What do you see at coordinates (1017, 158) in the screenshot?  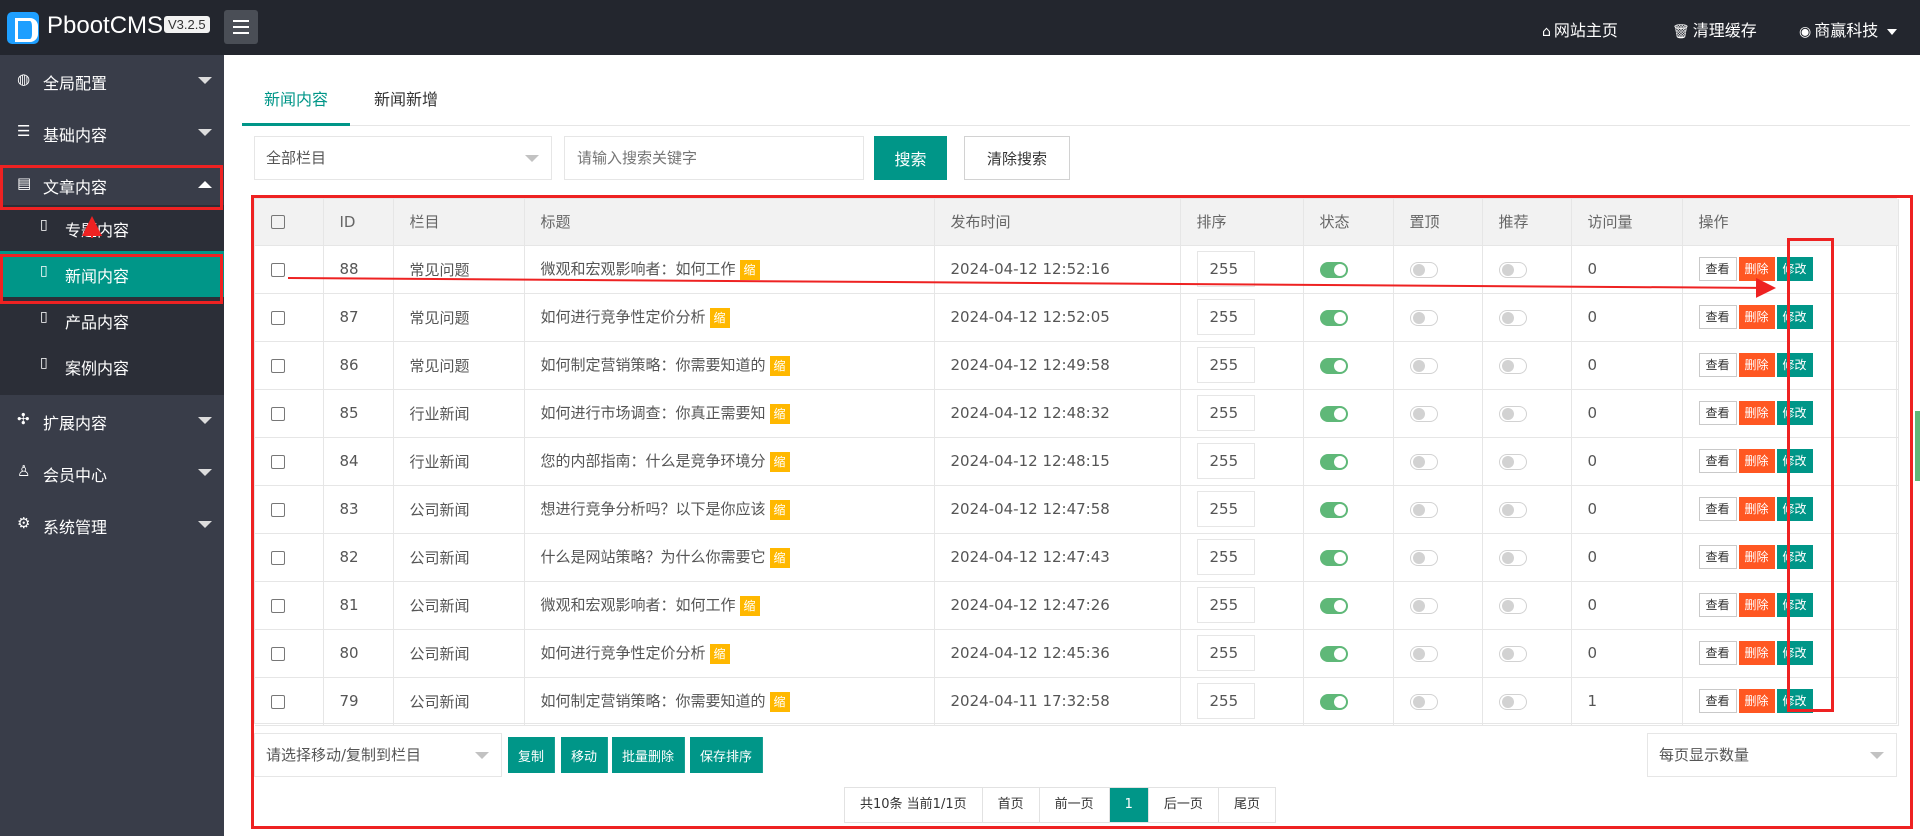 I see `clear-search-button: 清除搜索` at bounding box center [1017, 158].